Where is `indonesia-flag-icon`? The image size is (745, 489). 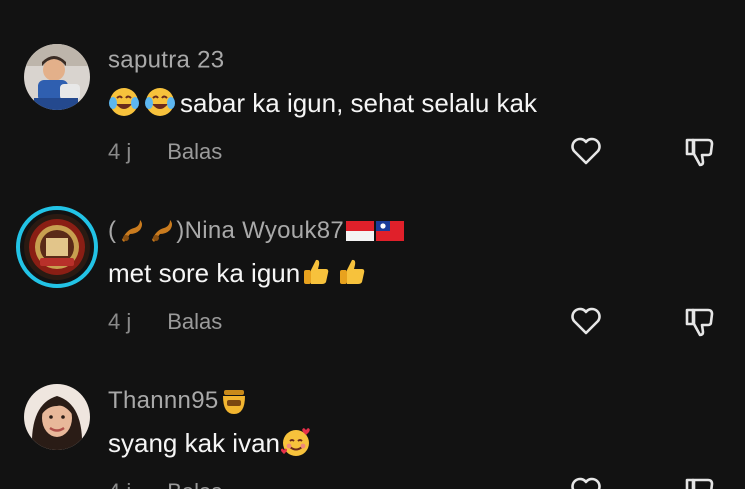 indonesia-flag-icon is located at coordinates (360, 231).